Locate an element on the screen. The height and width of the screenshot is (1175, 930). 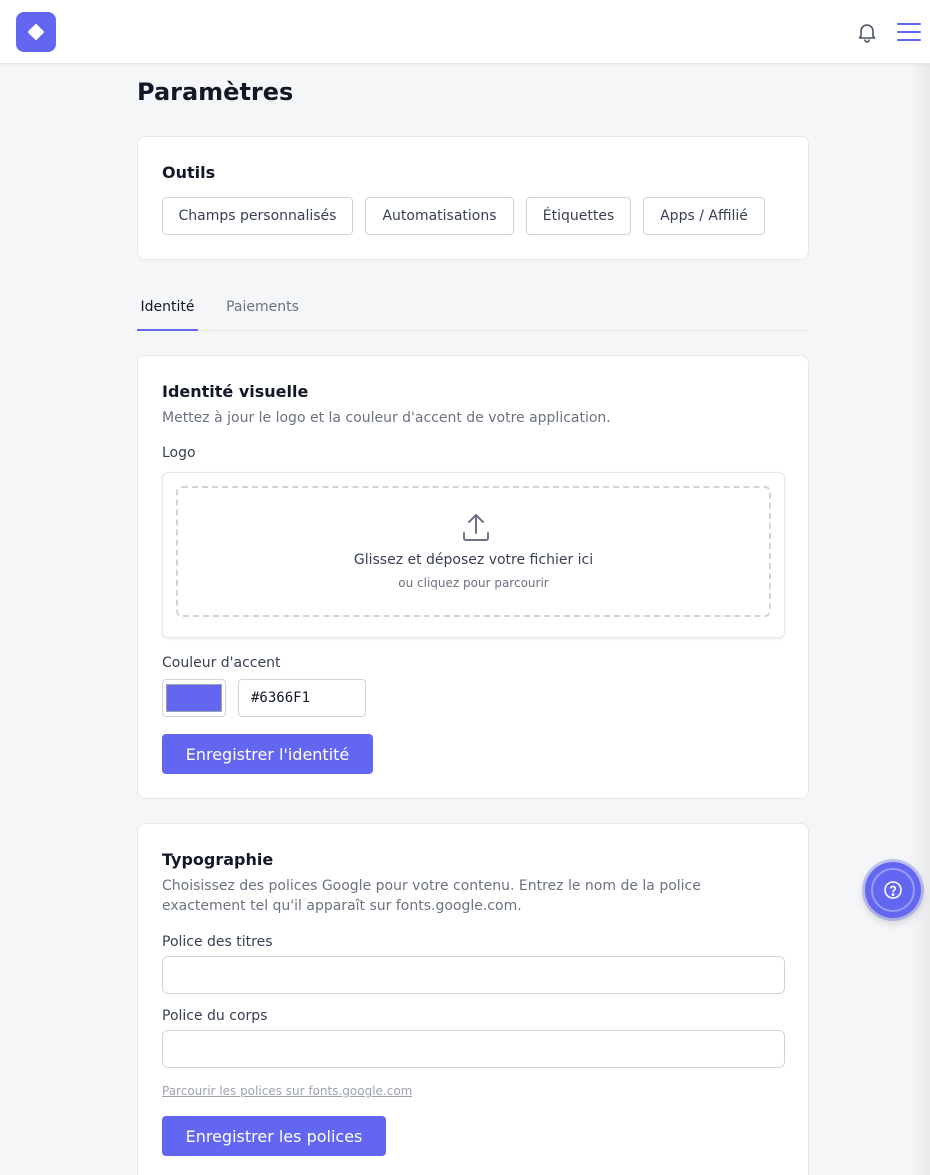
body-font-label: Police du corps is located at coordinates (215, 1016).